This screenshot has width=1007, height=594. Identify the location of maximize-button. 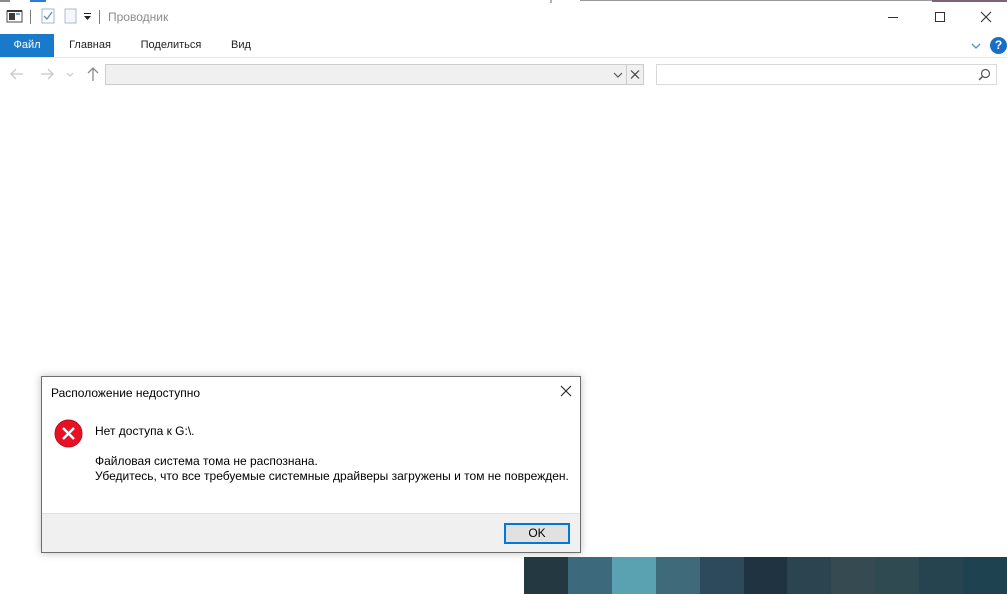
(940, 17).